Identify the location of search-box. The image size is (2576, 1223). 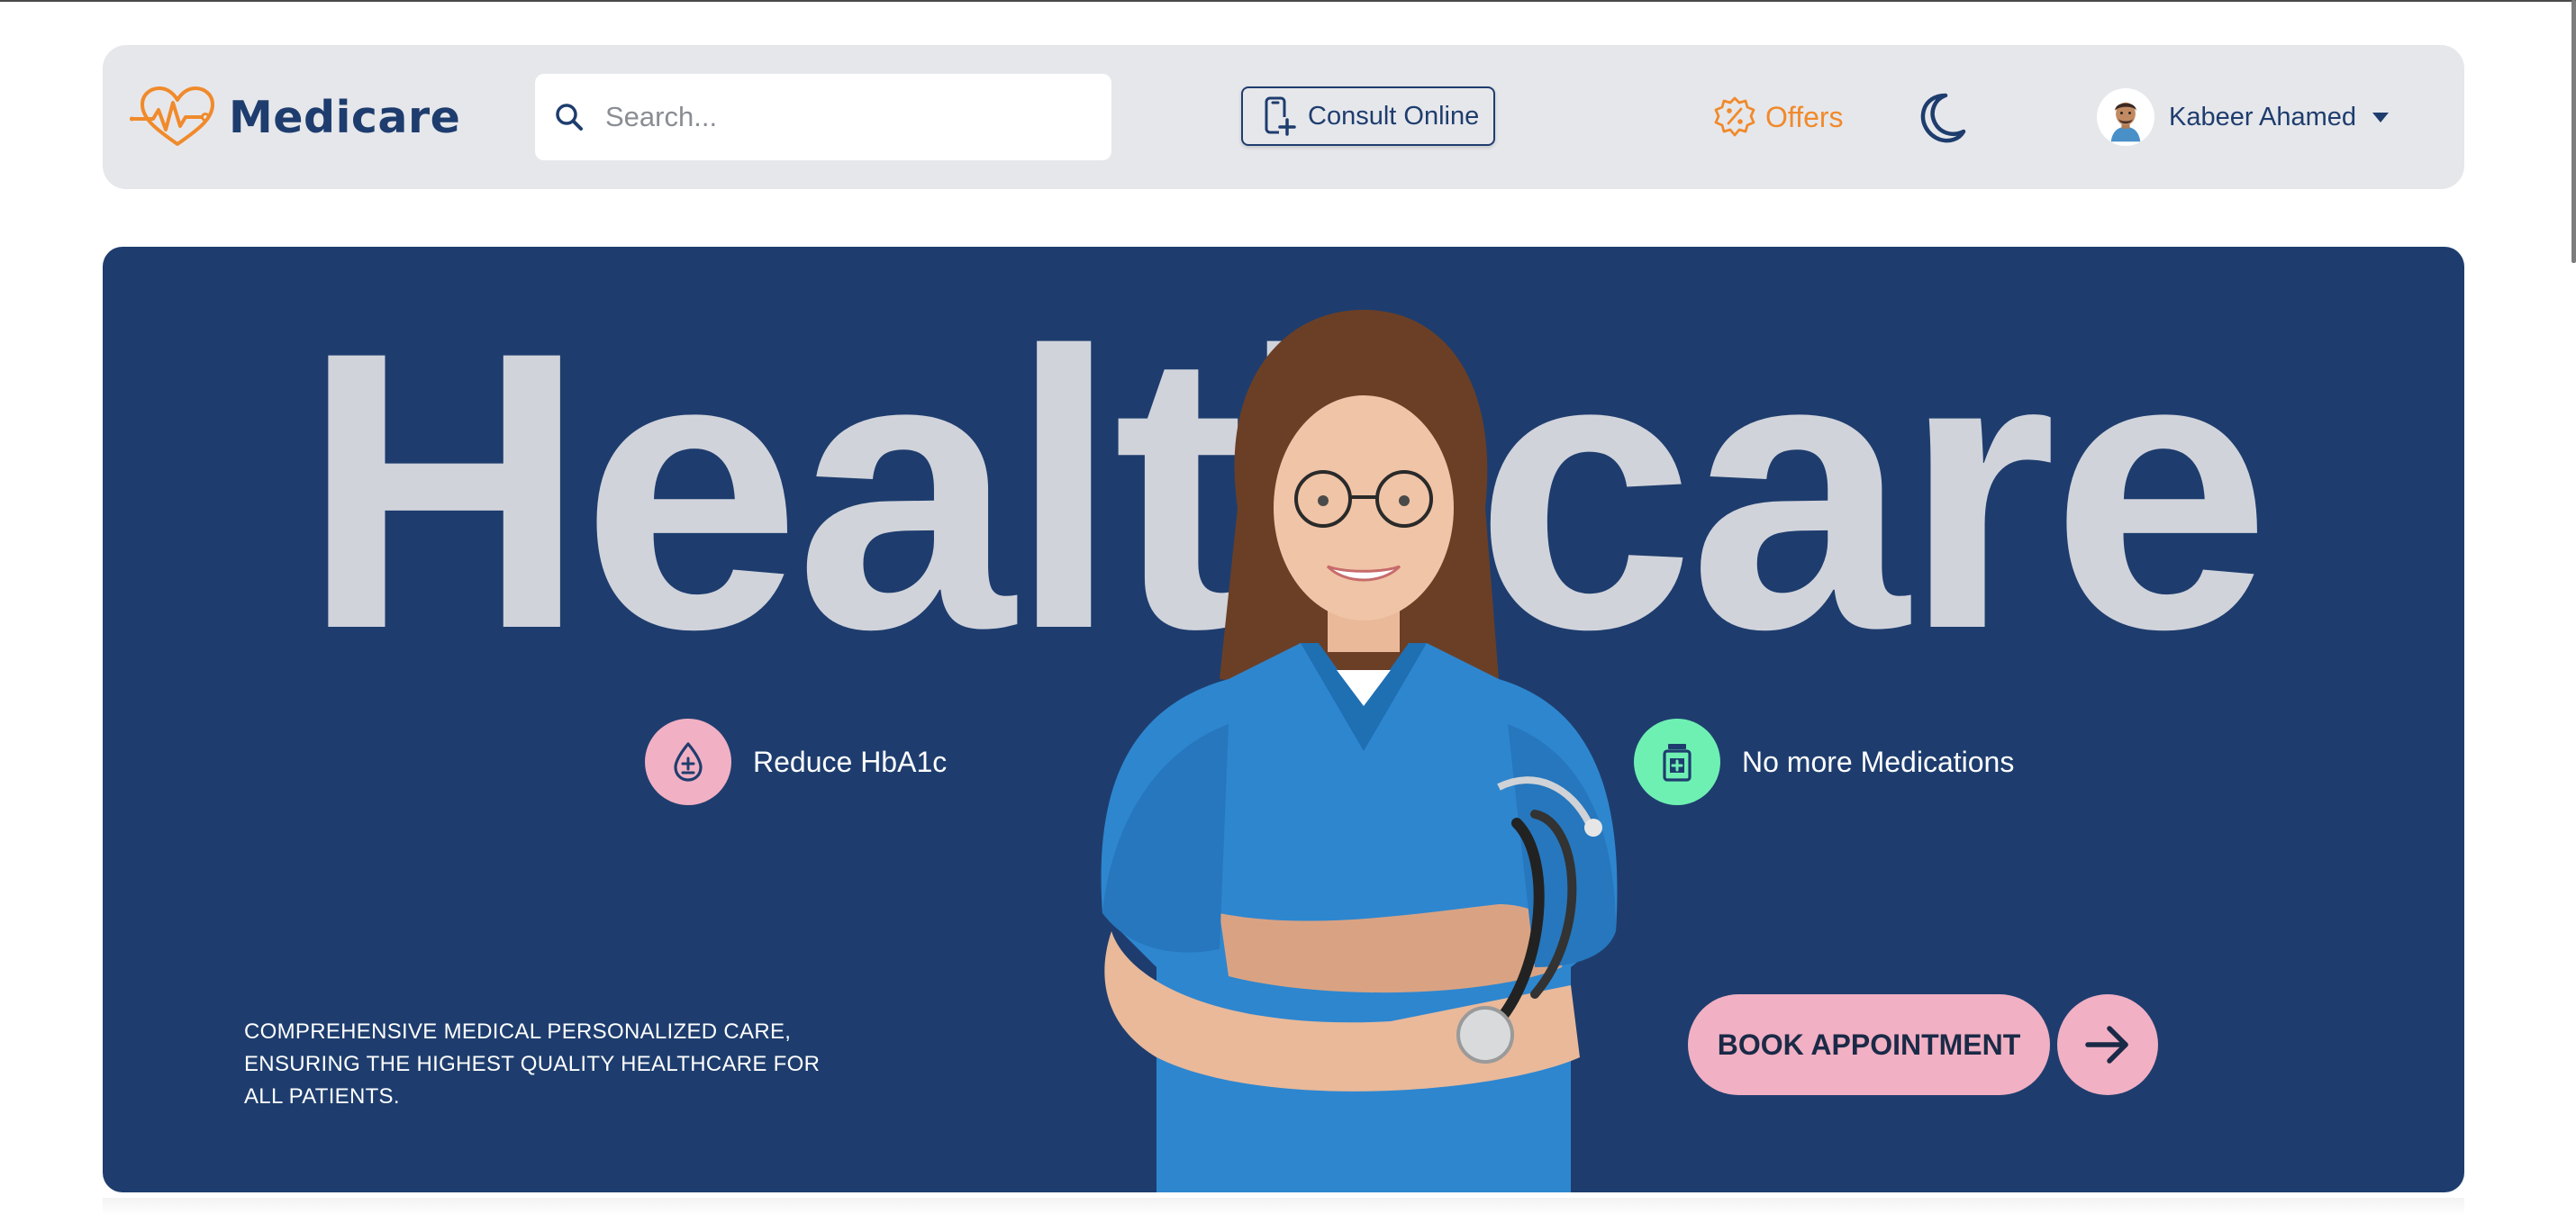
(823, 117).